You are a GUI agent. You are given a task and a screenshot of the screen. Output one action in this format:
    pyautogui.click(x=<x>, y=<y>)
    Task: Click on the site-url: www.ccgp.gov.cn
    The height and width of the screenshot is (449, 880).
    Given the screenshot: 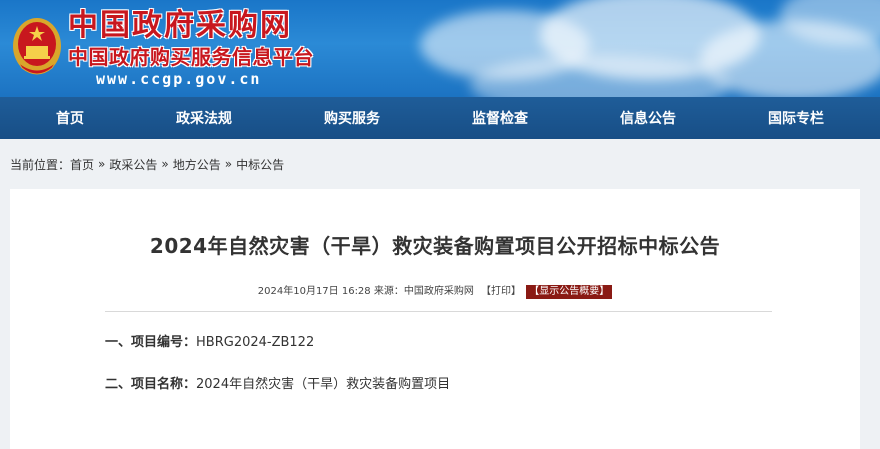 What is the action you would take?
    pyautogui.click(x=178, y=79)
    